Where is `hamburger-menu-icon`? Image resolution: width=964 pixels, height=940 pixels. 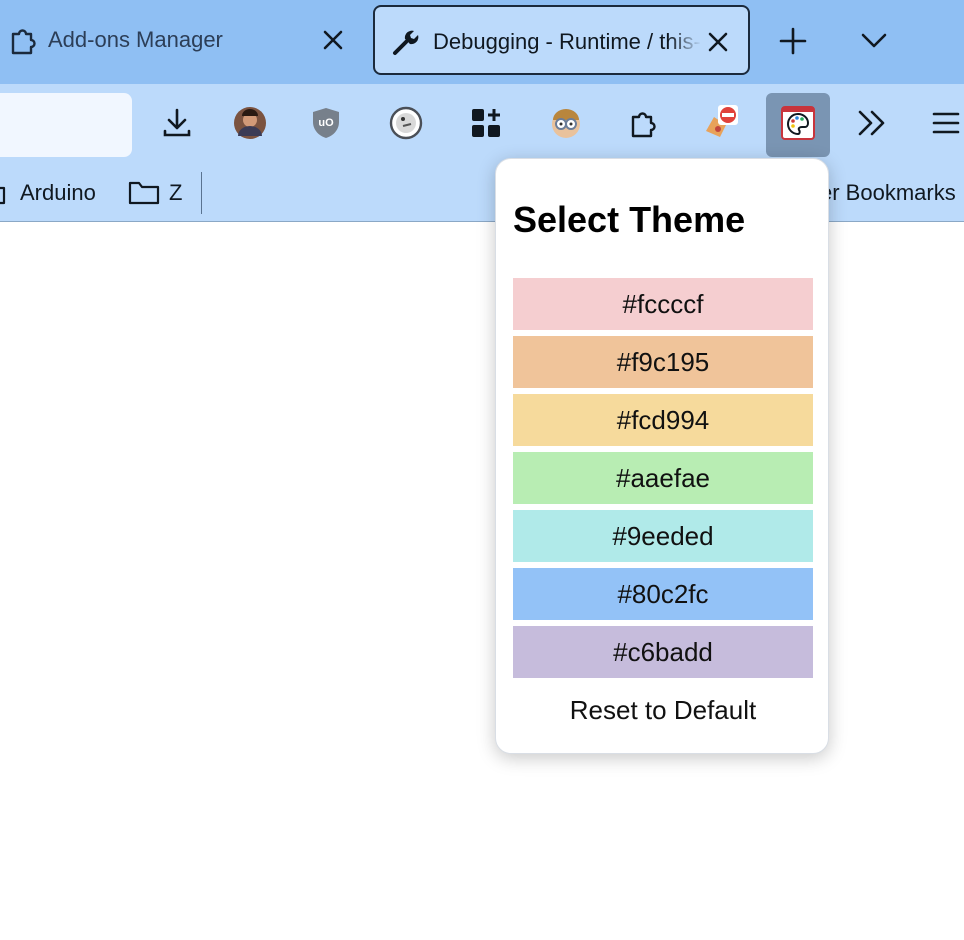
hamburger-menu-icon is located at coordinates (946, 125).